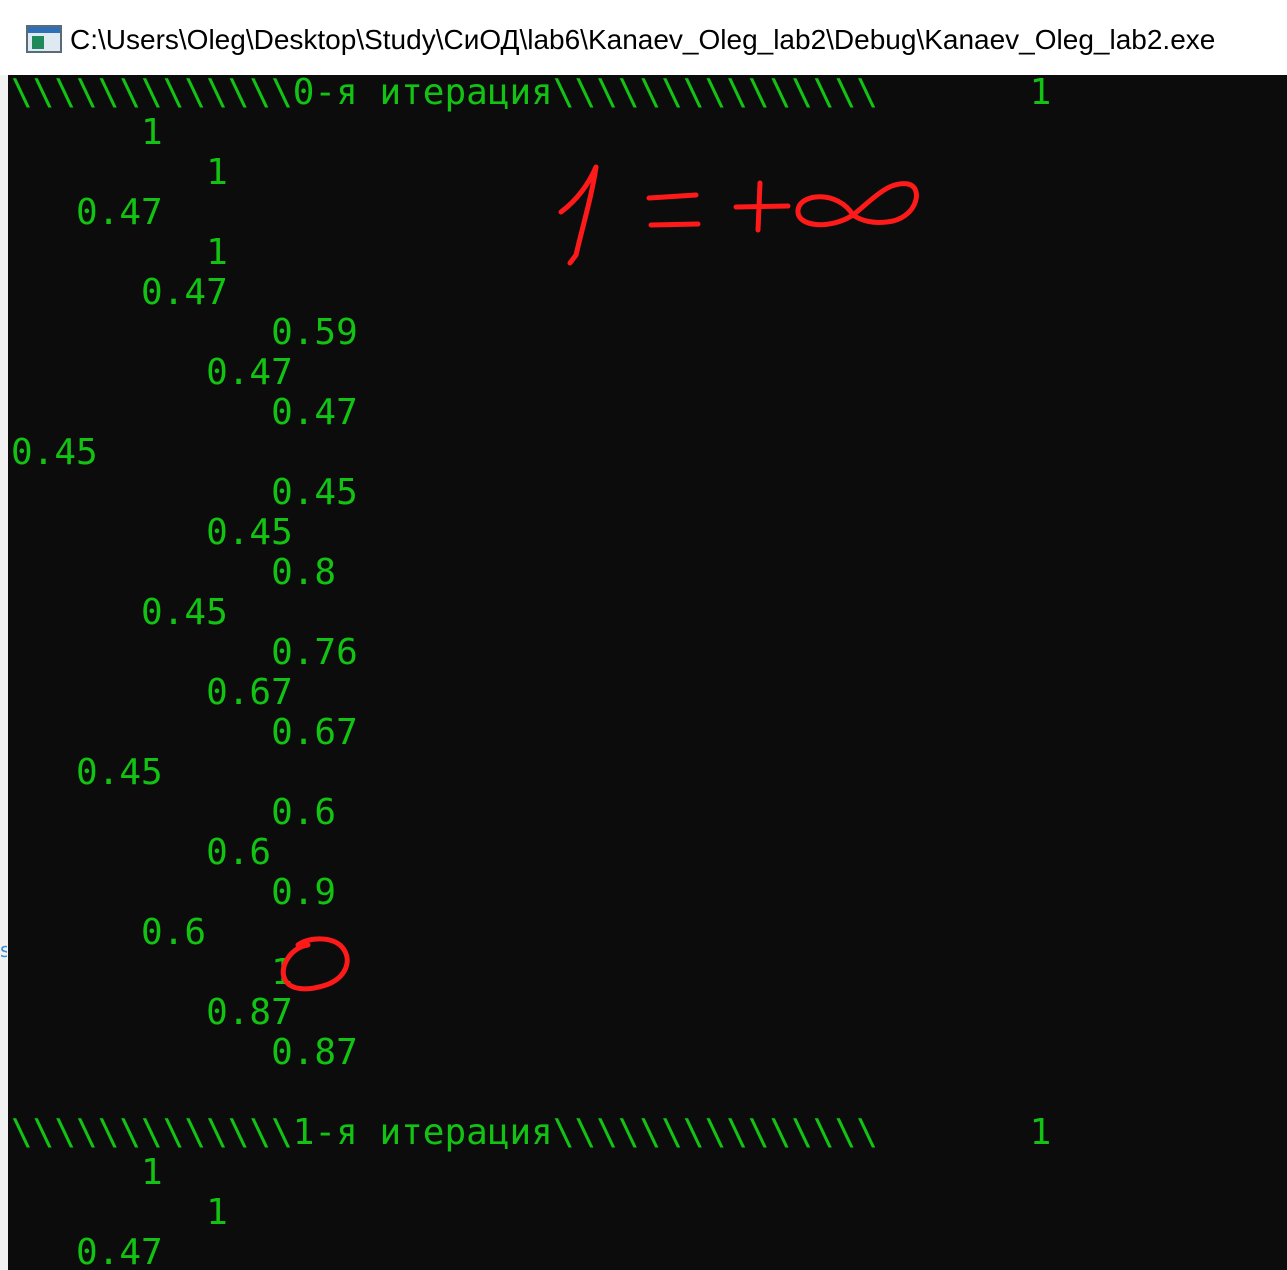  I want to click on console-app-icon, so click(44, 39).